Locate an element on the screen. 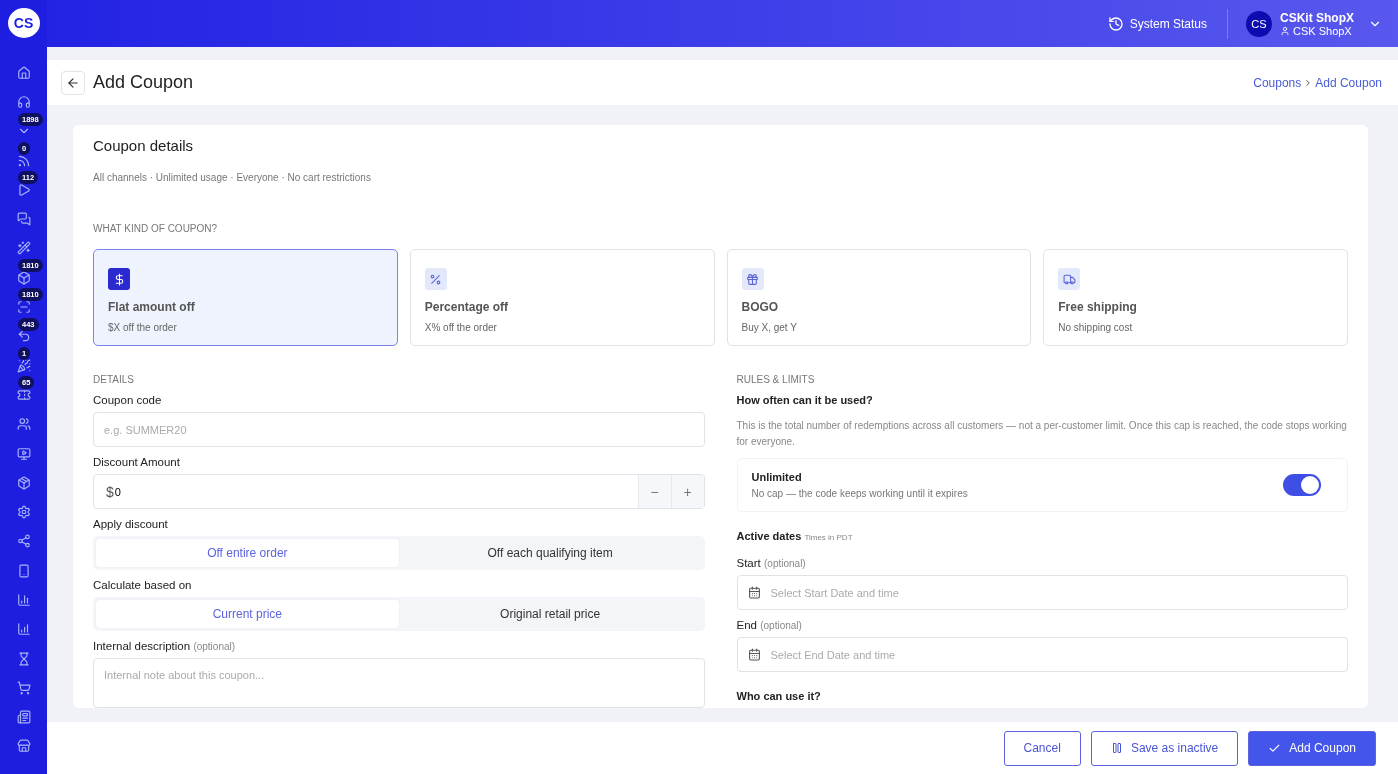 This screenshot has height=774, width=1398. option-title: Unlimited is located at coordinates (777, 477).